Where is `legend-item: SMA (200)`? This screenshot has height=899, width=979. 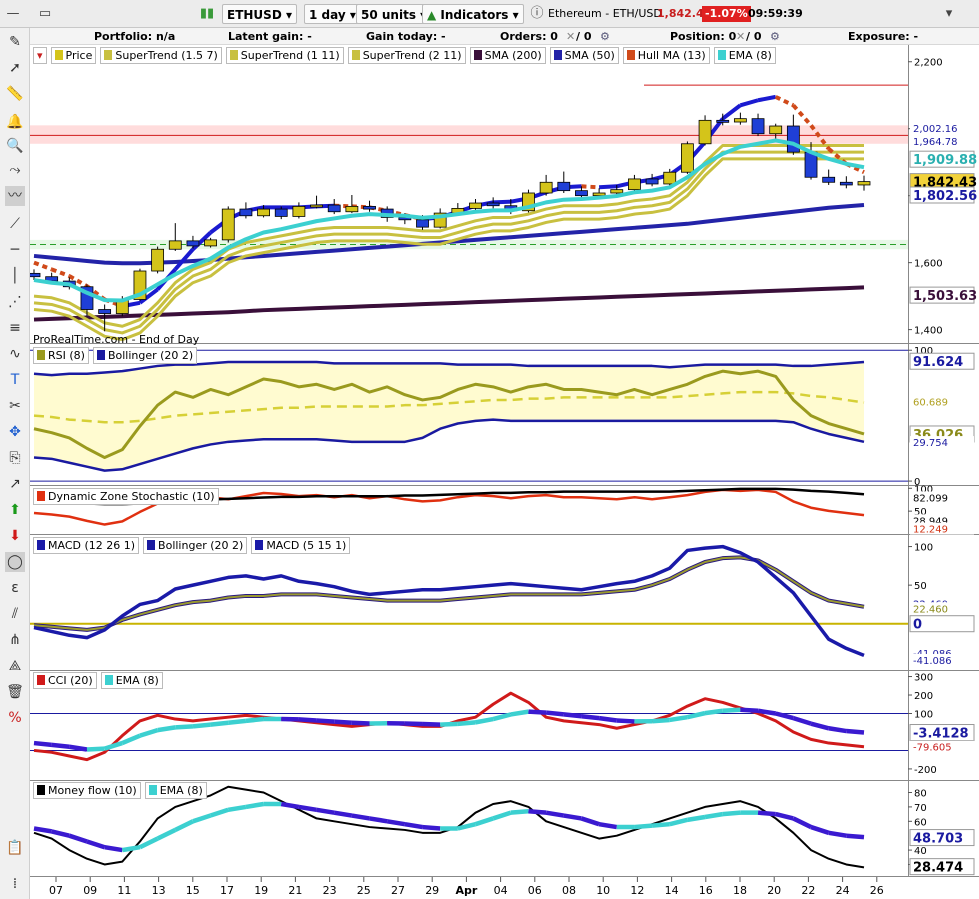
legend-item: SMA (200) is located at coordinates (507, 55).